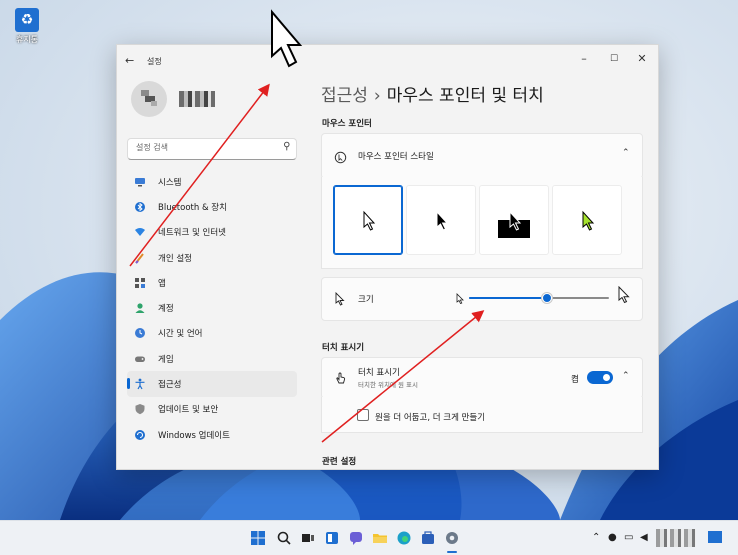  I want to click on recycle-bin-icon: ♻, so click(27, 20).